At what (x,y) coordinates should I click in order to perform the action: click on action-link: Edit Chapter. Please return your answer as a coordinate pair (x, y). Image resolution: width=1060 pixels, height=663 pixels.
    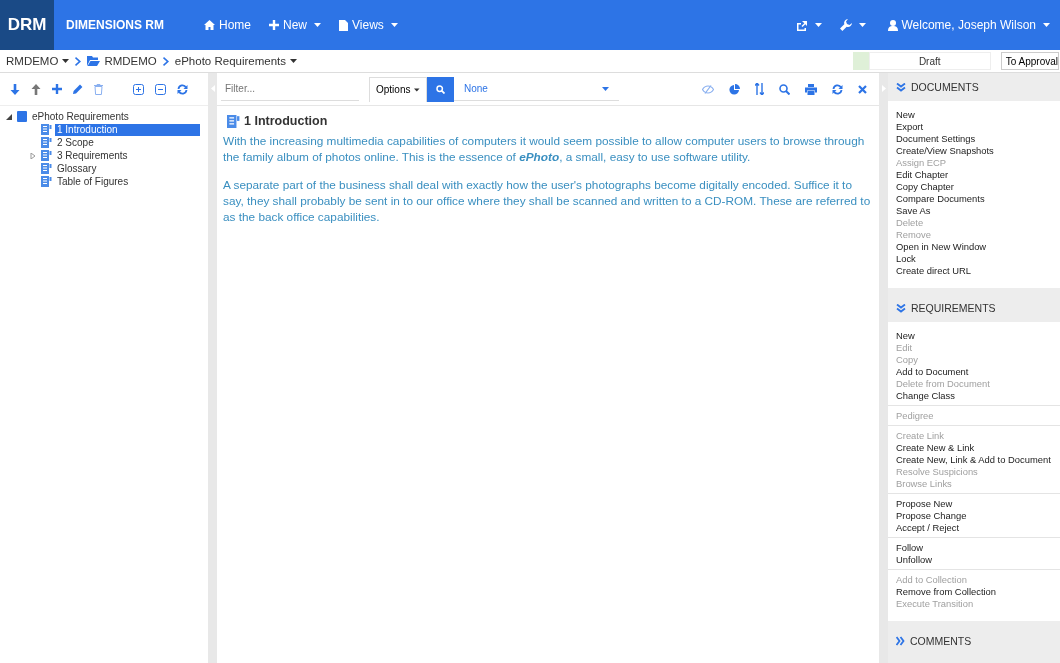
    Looking at the image, I should click on (974, 175).